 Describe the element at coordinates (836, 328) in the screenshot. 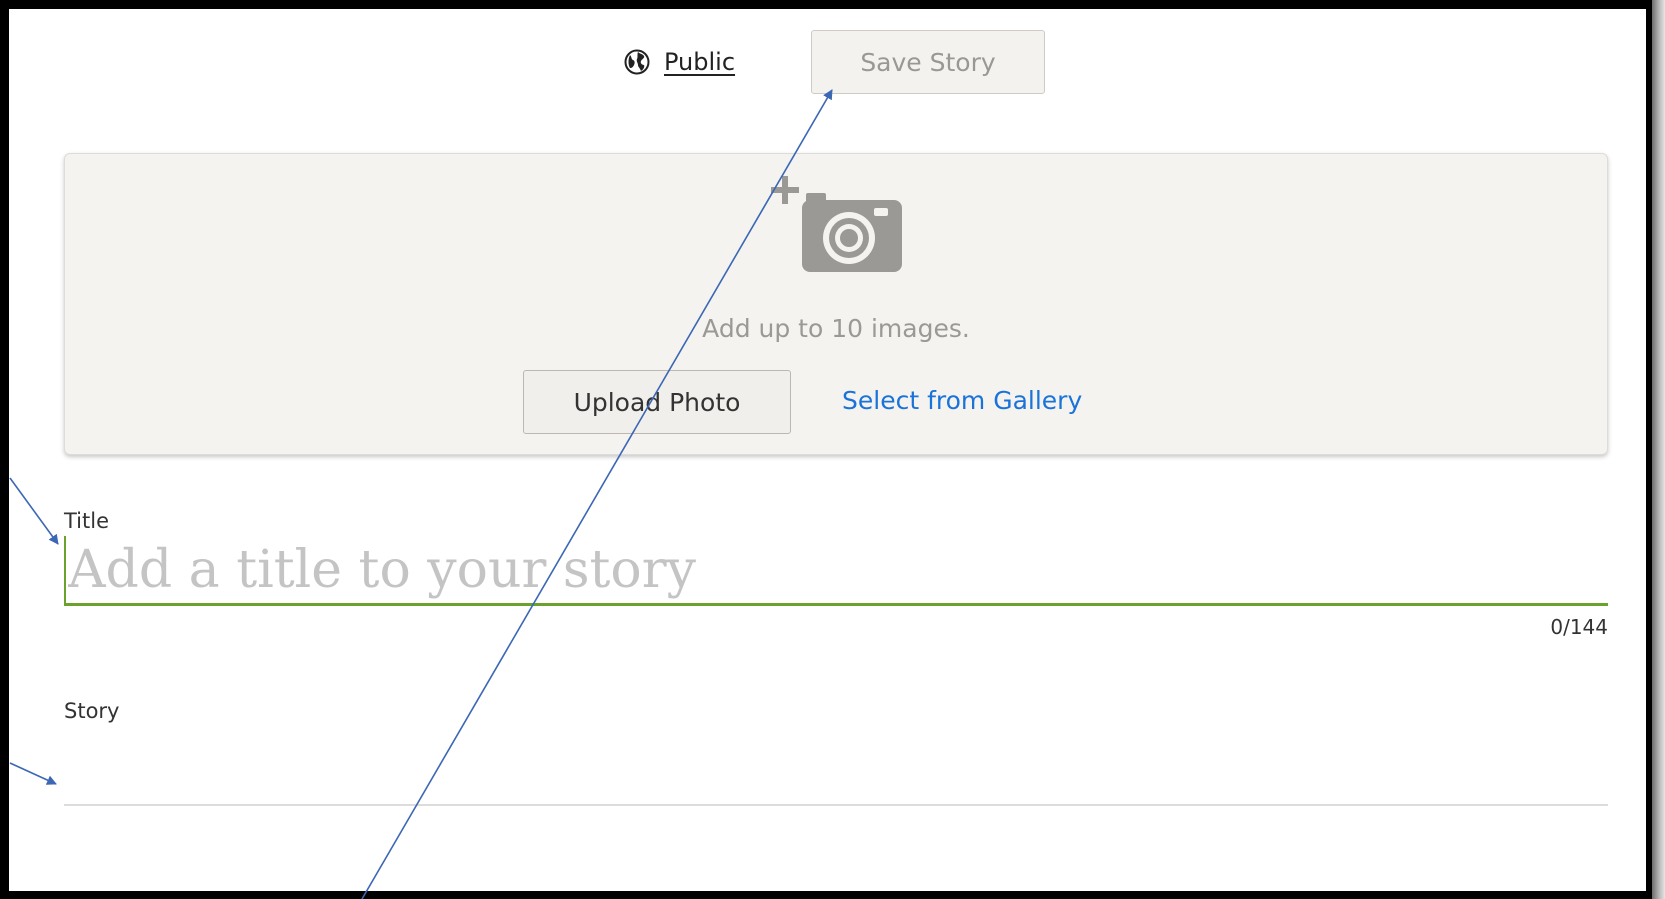

I see `upload-hint-text: Add up to 10 images.` at that location.